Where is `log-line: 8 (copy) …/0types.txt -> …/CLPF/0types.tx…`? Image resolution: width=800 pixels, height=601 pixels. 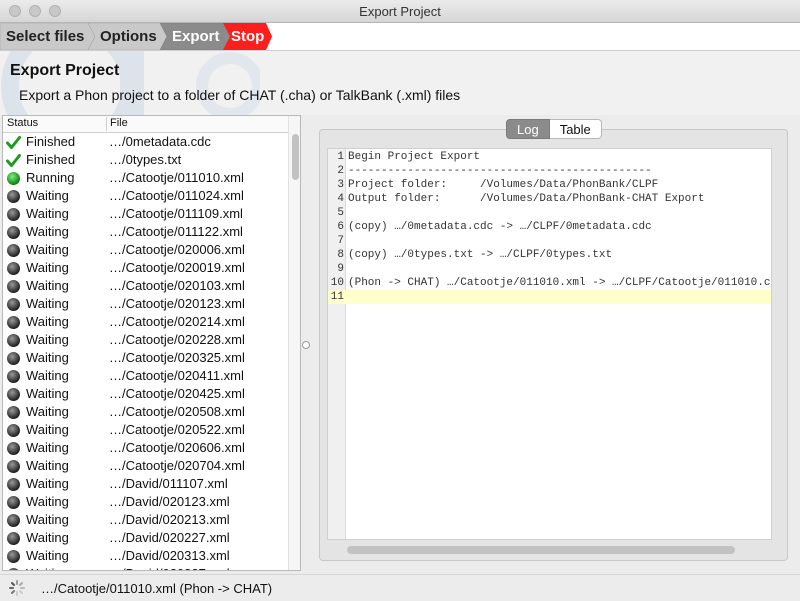 log-line: 8 (copy) …/0types.txt -> …/CLPF/0types.tx… is located at coordinates (549, 255).